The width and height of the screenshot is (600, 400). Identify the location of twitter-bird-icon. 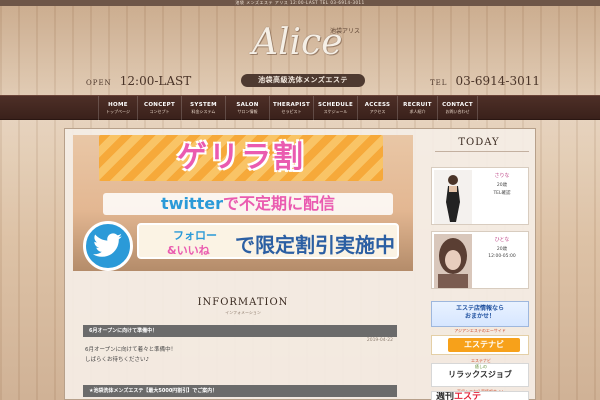
(108, 246).